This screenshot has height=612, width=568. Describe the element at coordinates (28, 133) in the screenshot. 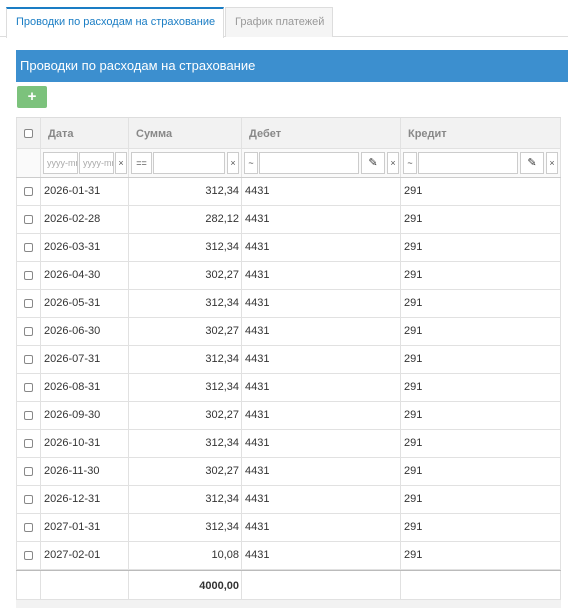

I see `select-all-checkbox` at that location.